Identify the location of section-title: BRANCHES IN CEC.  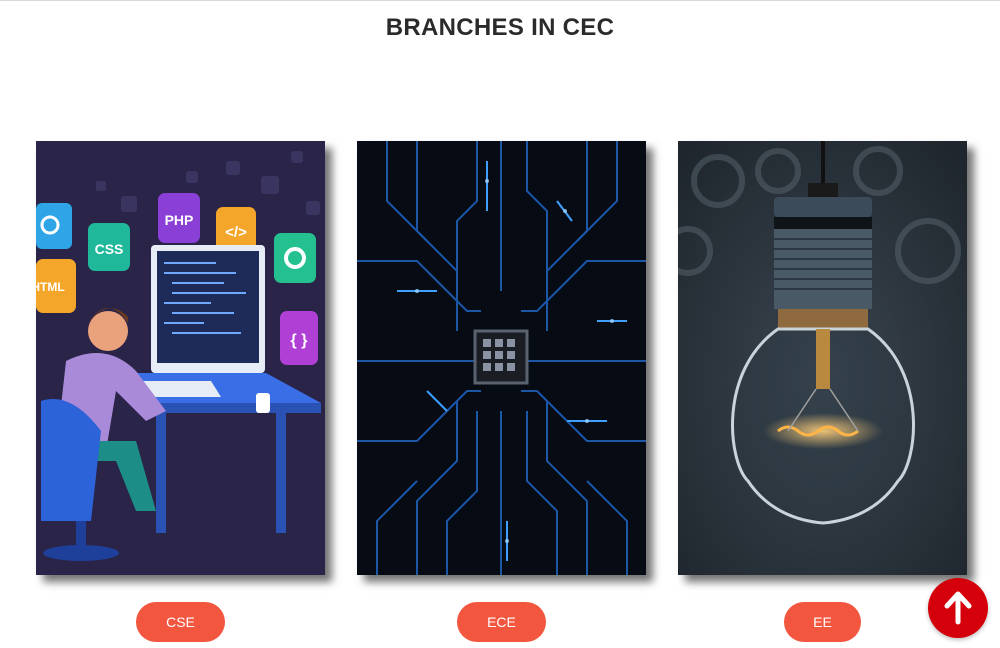
(500, 27).